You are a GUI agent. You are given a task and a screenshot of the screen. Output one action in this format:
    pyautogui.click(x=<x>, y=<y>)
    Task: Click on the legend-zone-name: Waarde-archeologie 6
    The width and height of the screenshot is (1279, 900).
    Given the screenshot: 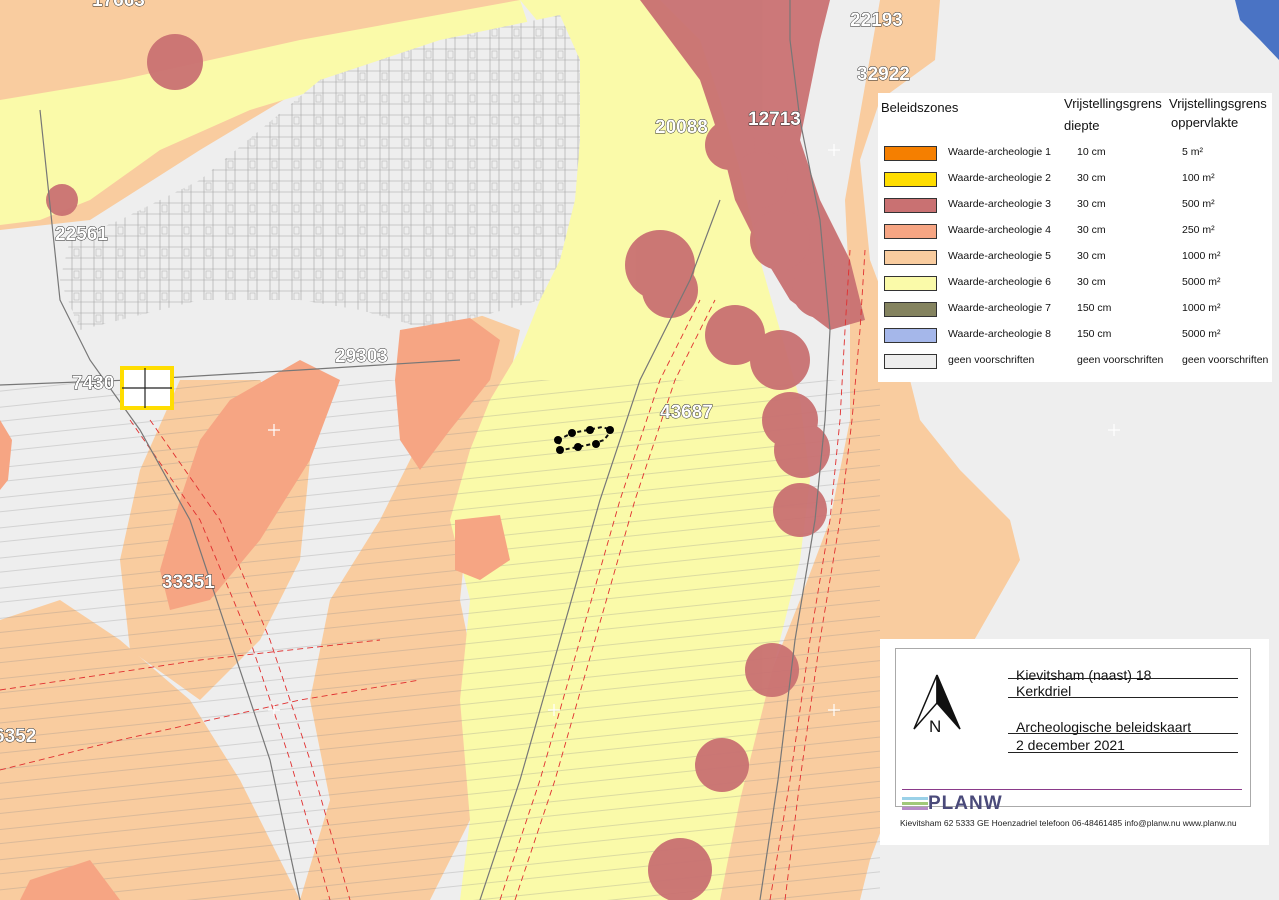 What is the action you would take?
    pyautogui.click(x=999, y=282)
    